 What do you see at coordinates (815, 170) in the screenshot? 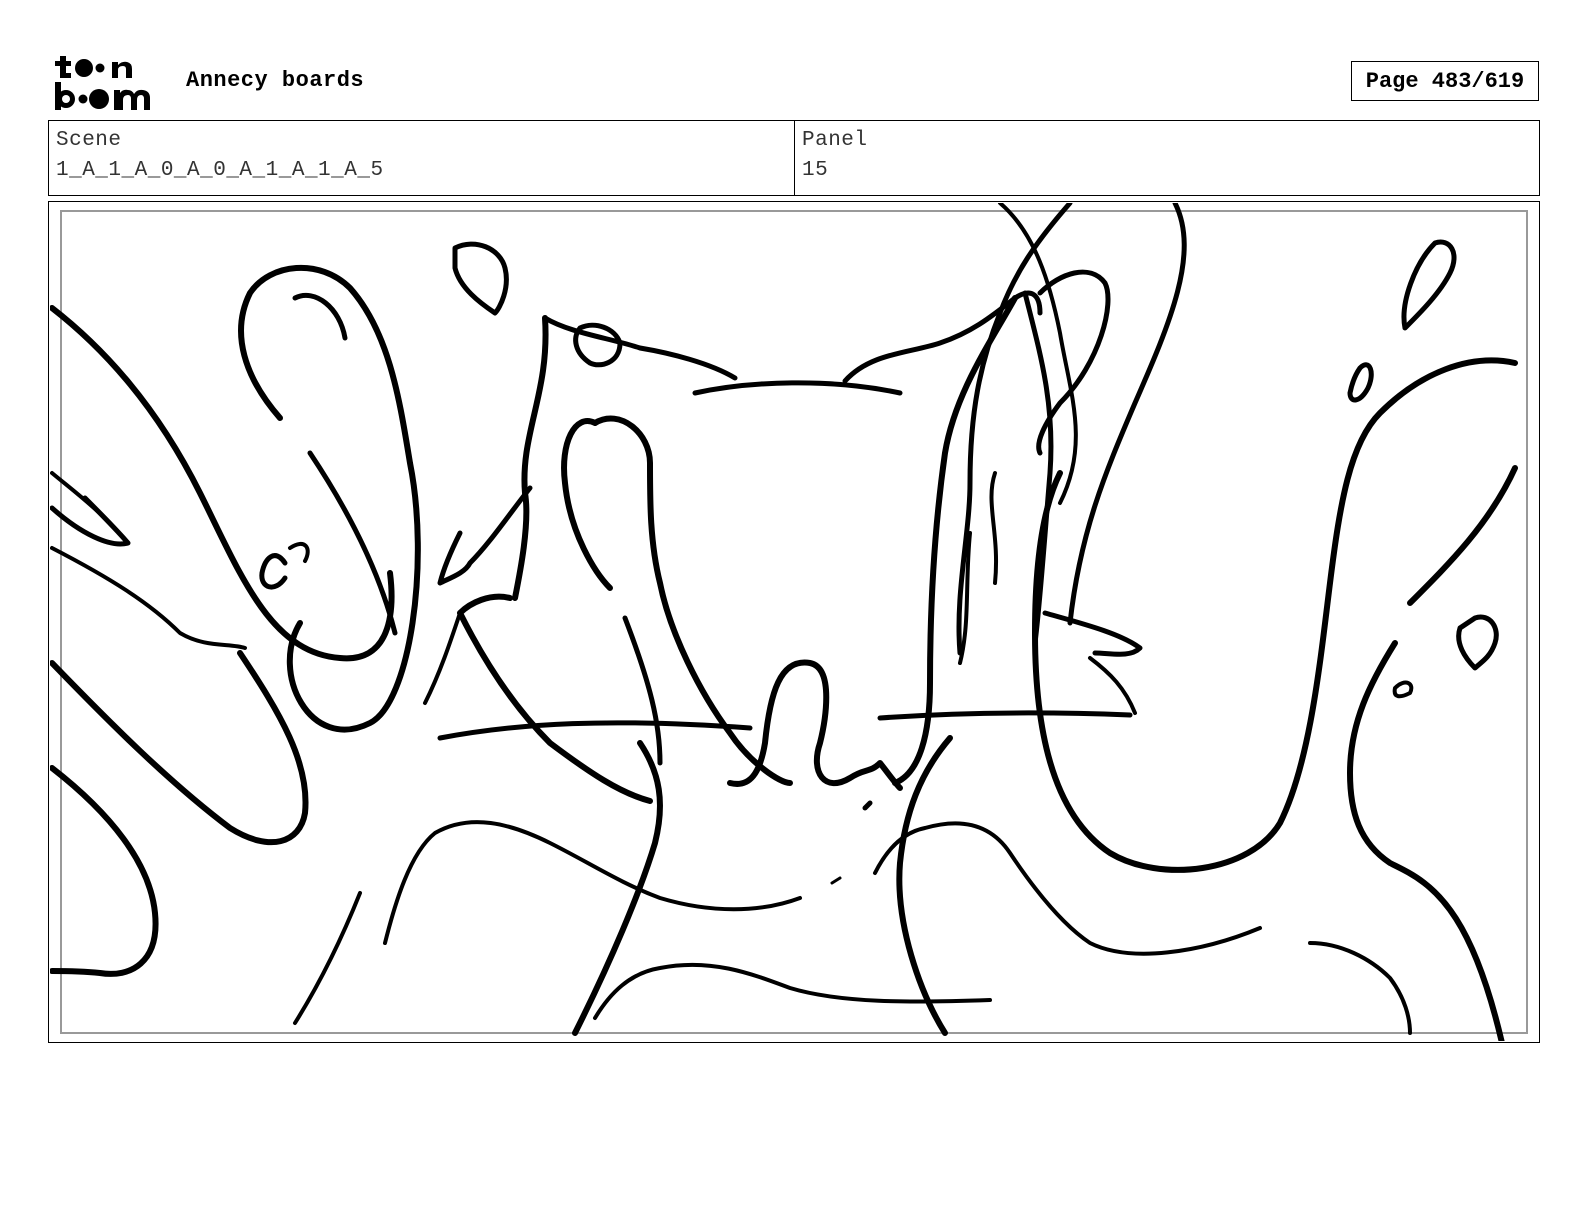
I see `panel-value: 15` at bounding box center [815, 170].